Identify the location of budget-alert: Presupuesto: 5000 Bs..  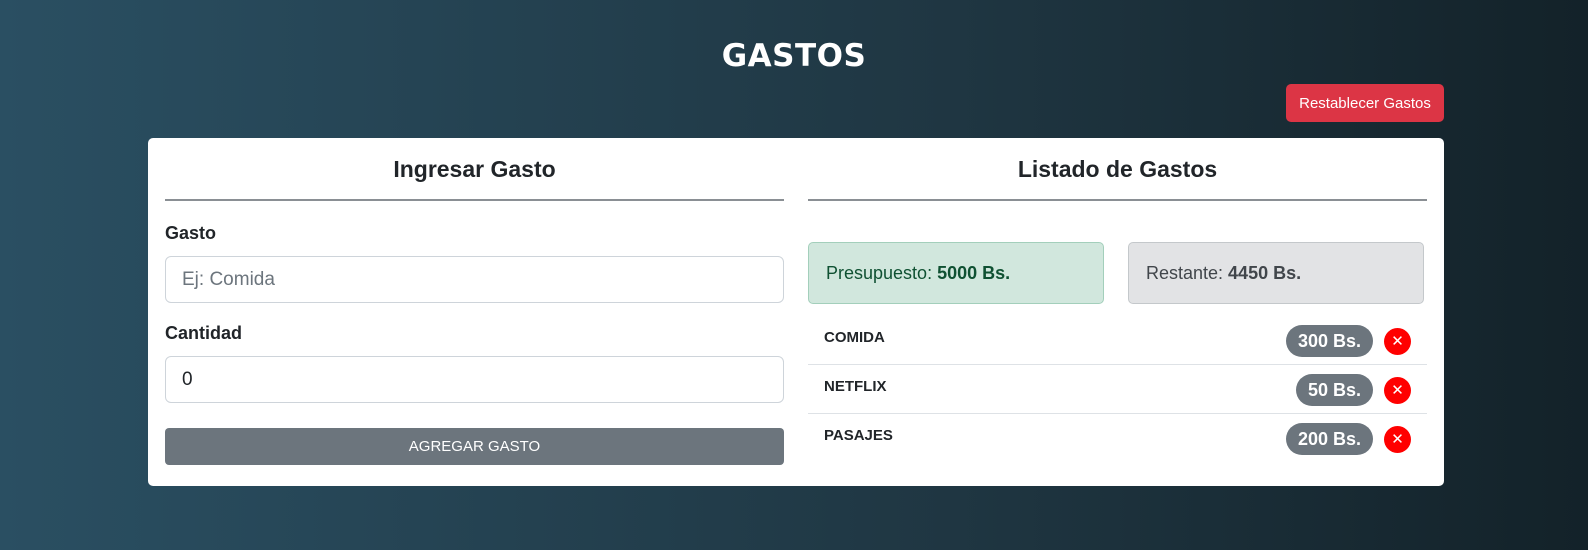
(956, 273).